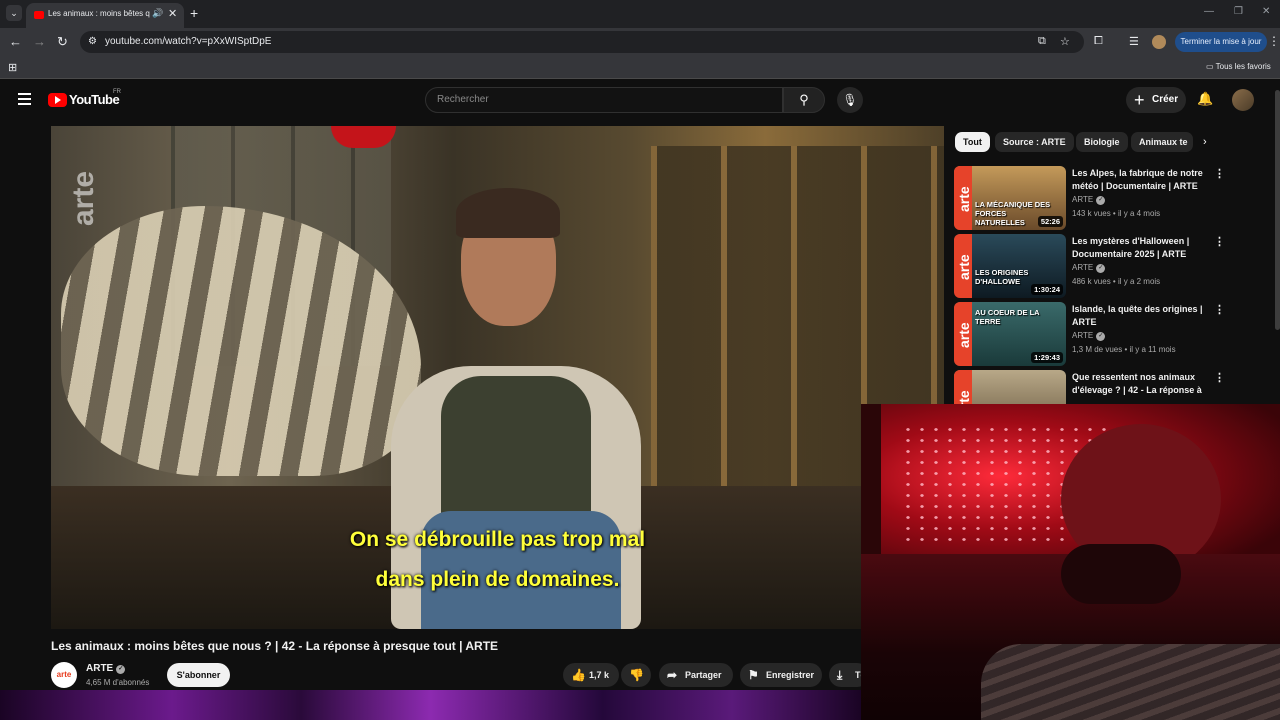 This screenshot has width=1280, height=720. I want to click on like-button: 👍 1,7 k, so click(591, 675).